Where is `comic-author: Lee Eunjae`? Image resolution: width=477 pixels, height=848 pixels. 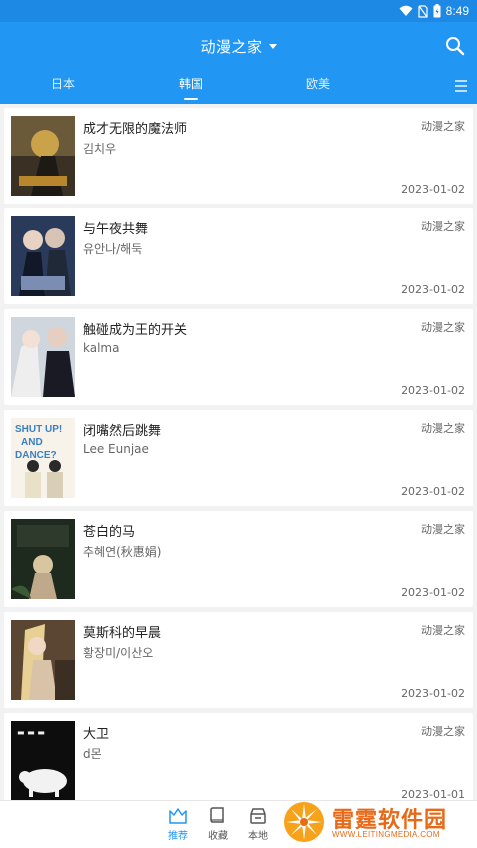 comic-author: Lee Eunjae is located at coordinates (116, 449).